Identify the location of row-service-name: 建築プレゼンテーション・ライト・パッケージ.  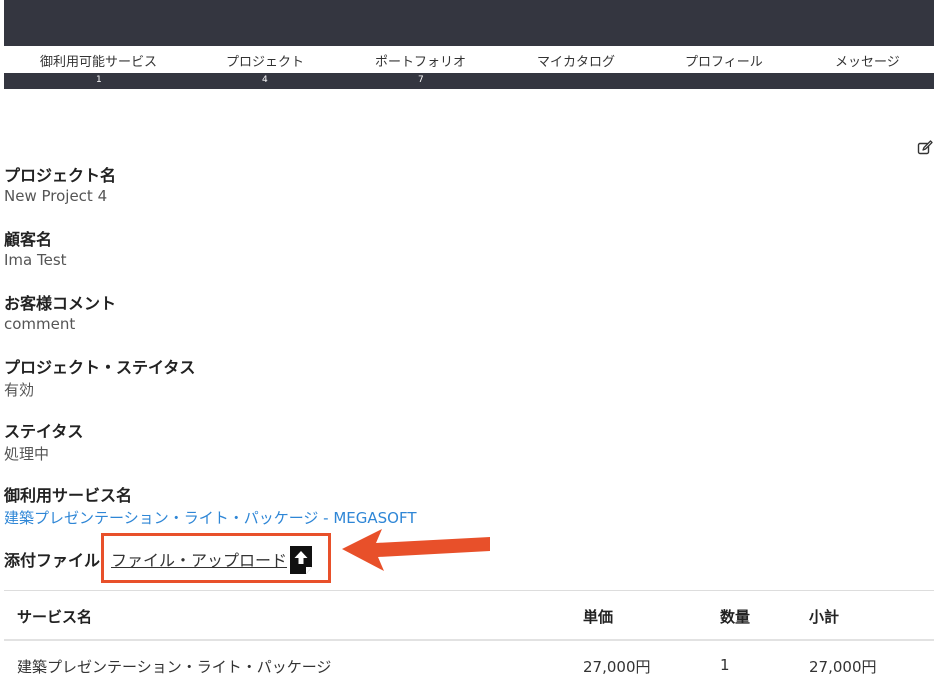
(174, 667).